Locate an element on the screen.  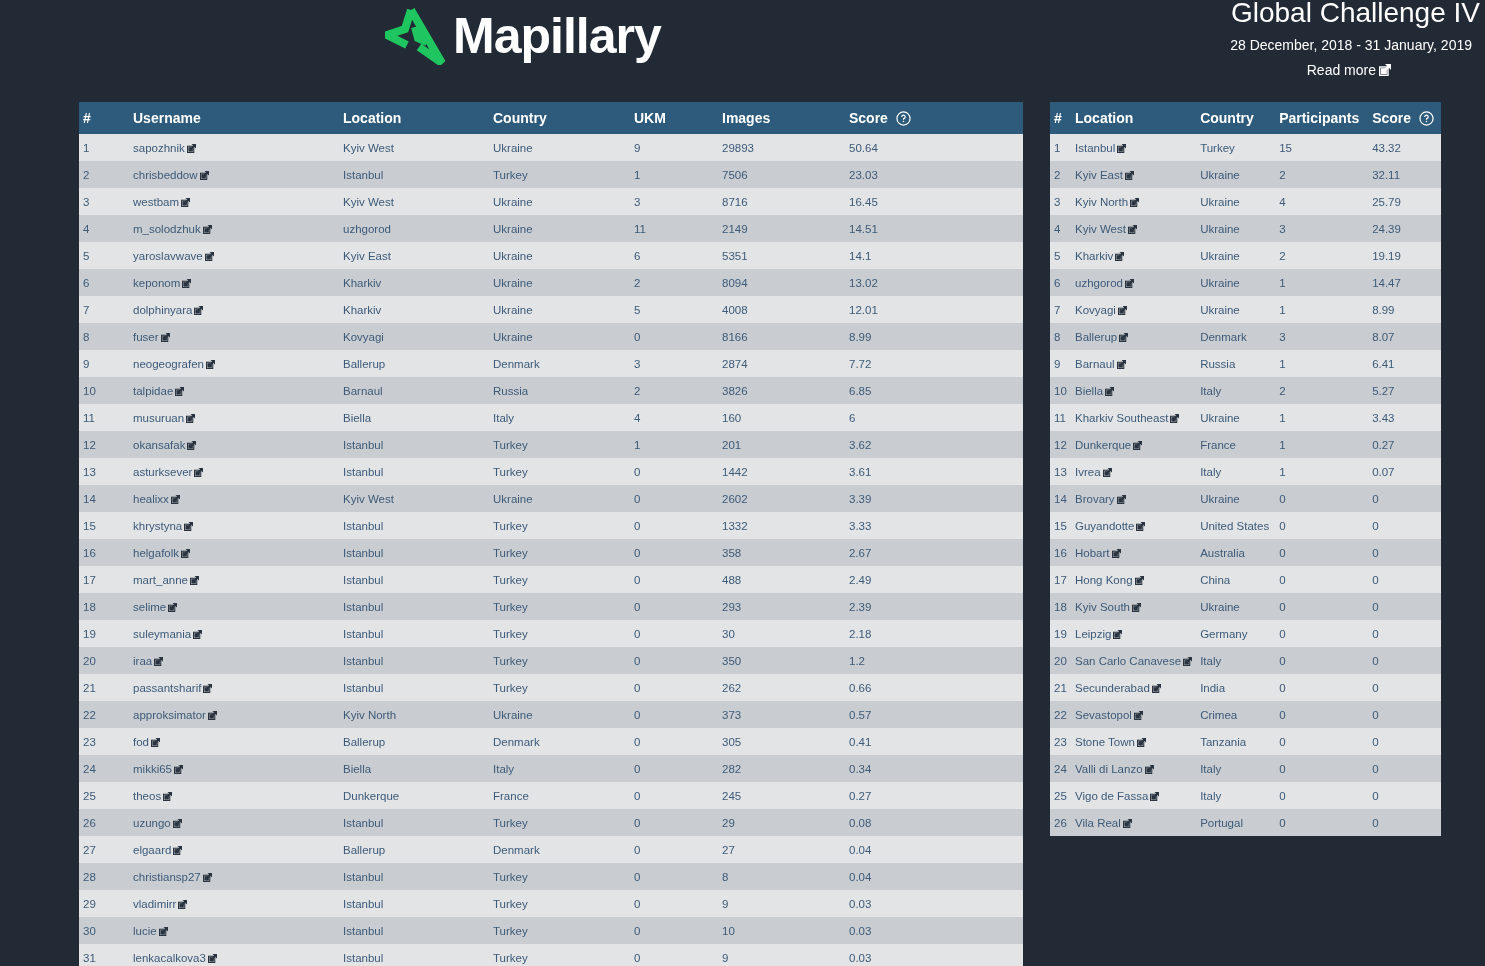
link: suleymania is located at coordinates (168, 633).